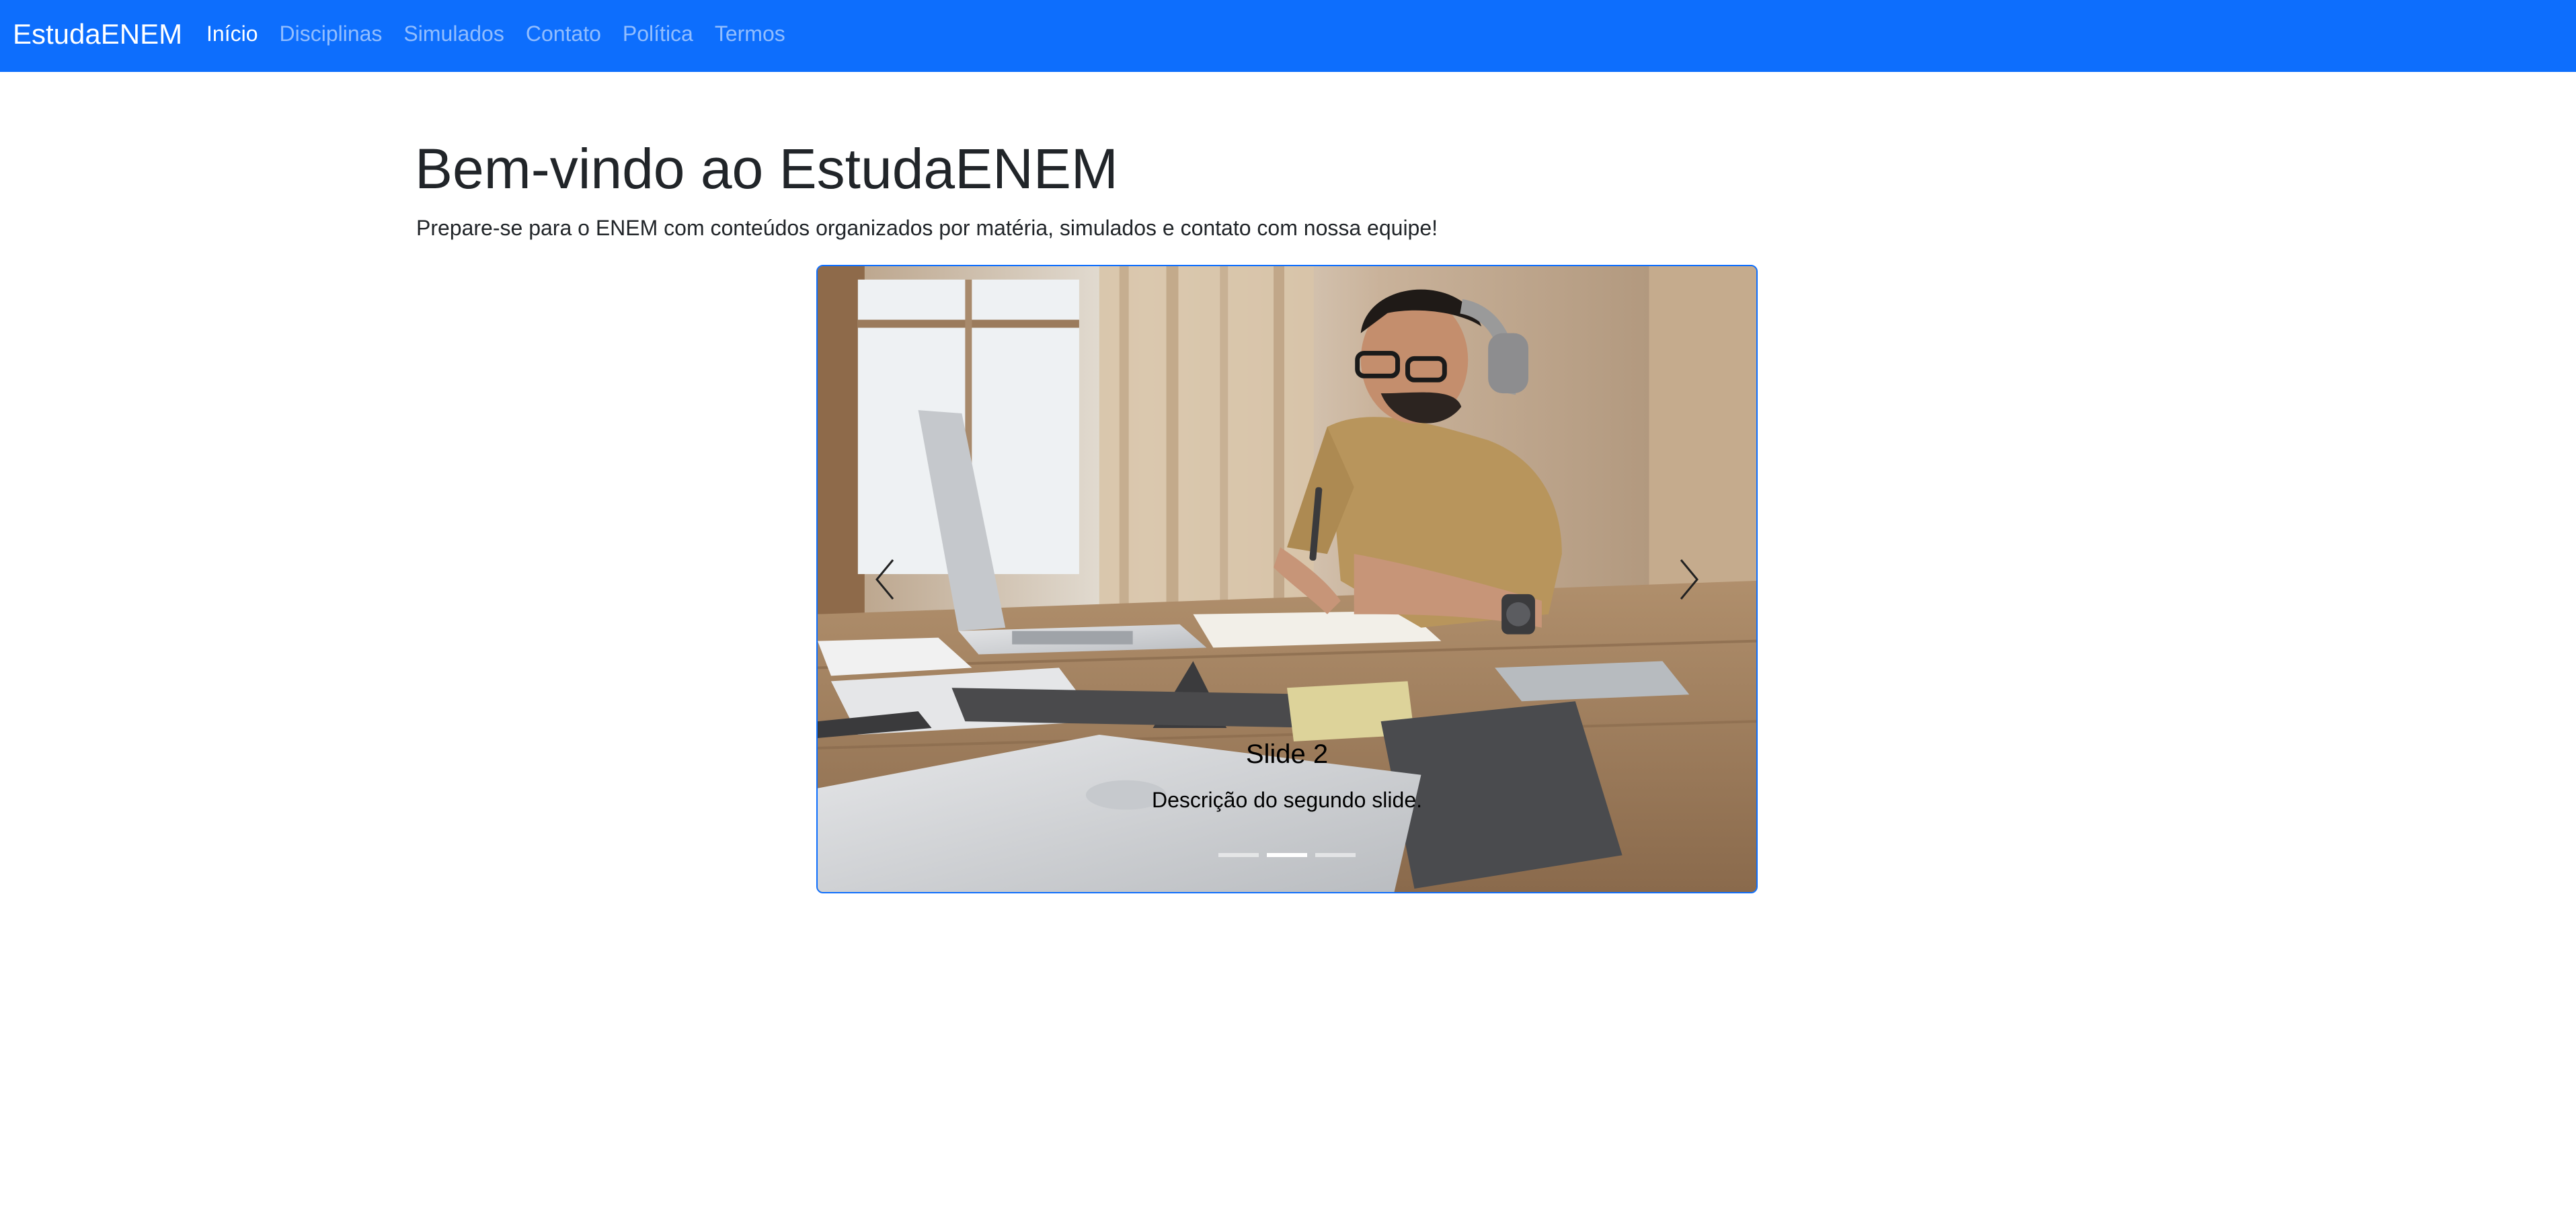 This screenshot has height=1214, width=2576. Describe the element at coordinates (331, 34) in the screenshot. I see `nav-link-disciplinas: Disciplinas` at that location.